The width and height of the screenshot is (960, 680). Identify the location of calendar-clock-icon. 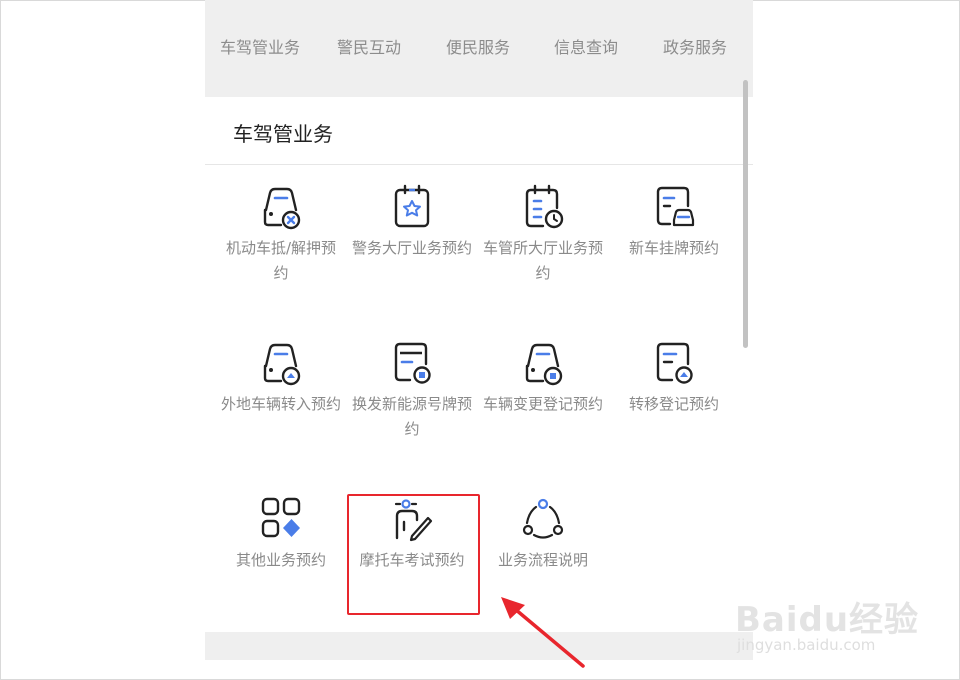
(544, 206).